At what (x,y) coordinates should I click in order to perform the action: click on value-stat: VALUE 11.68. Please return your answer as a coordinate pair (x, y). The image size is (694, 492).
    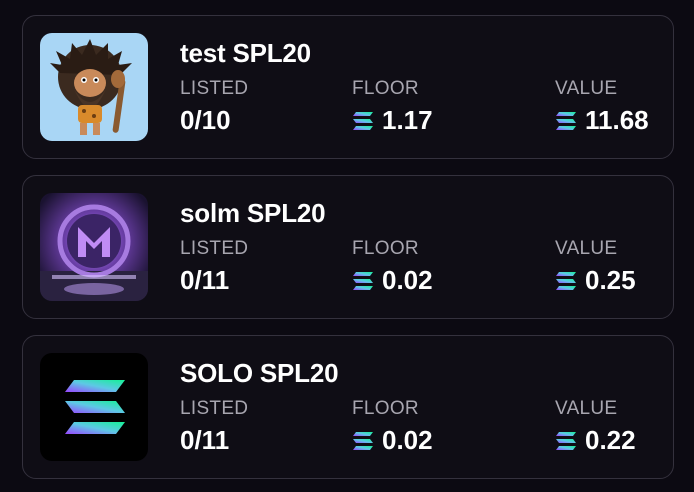
    Looking at the image, I should click on (602, 107).